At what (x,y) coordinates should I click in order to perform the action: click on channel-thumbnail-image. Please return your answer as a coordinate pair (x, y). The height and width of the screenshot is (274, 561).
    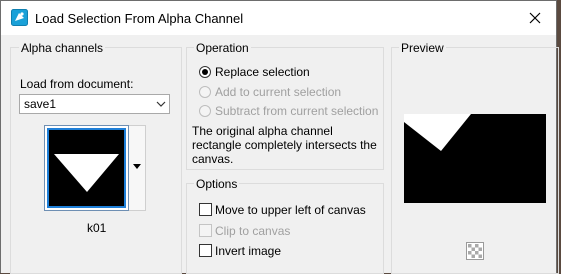
    Looking at the image, I should click on (86, 168).